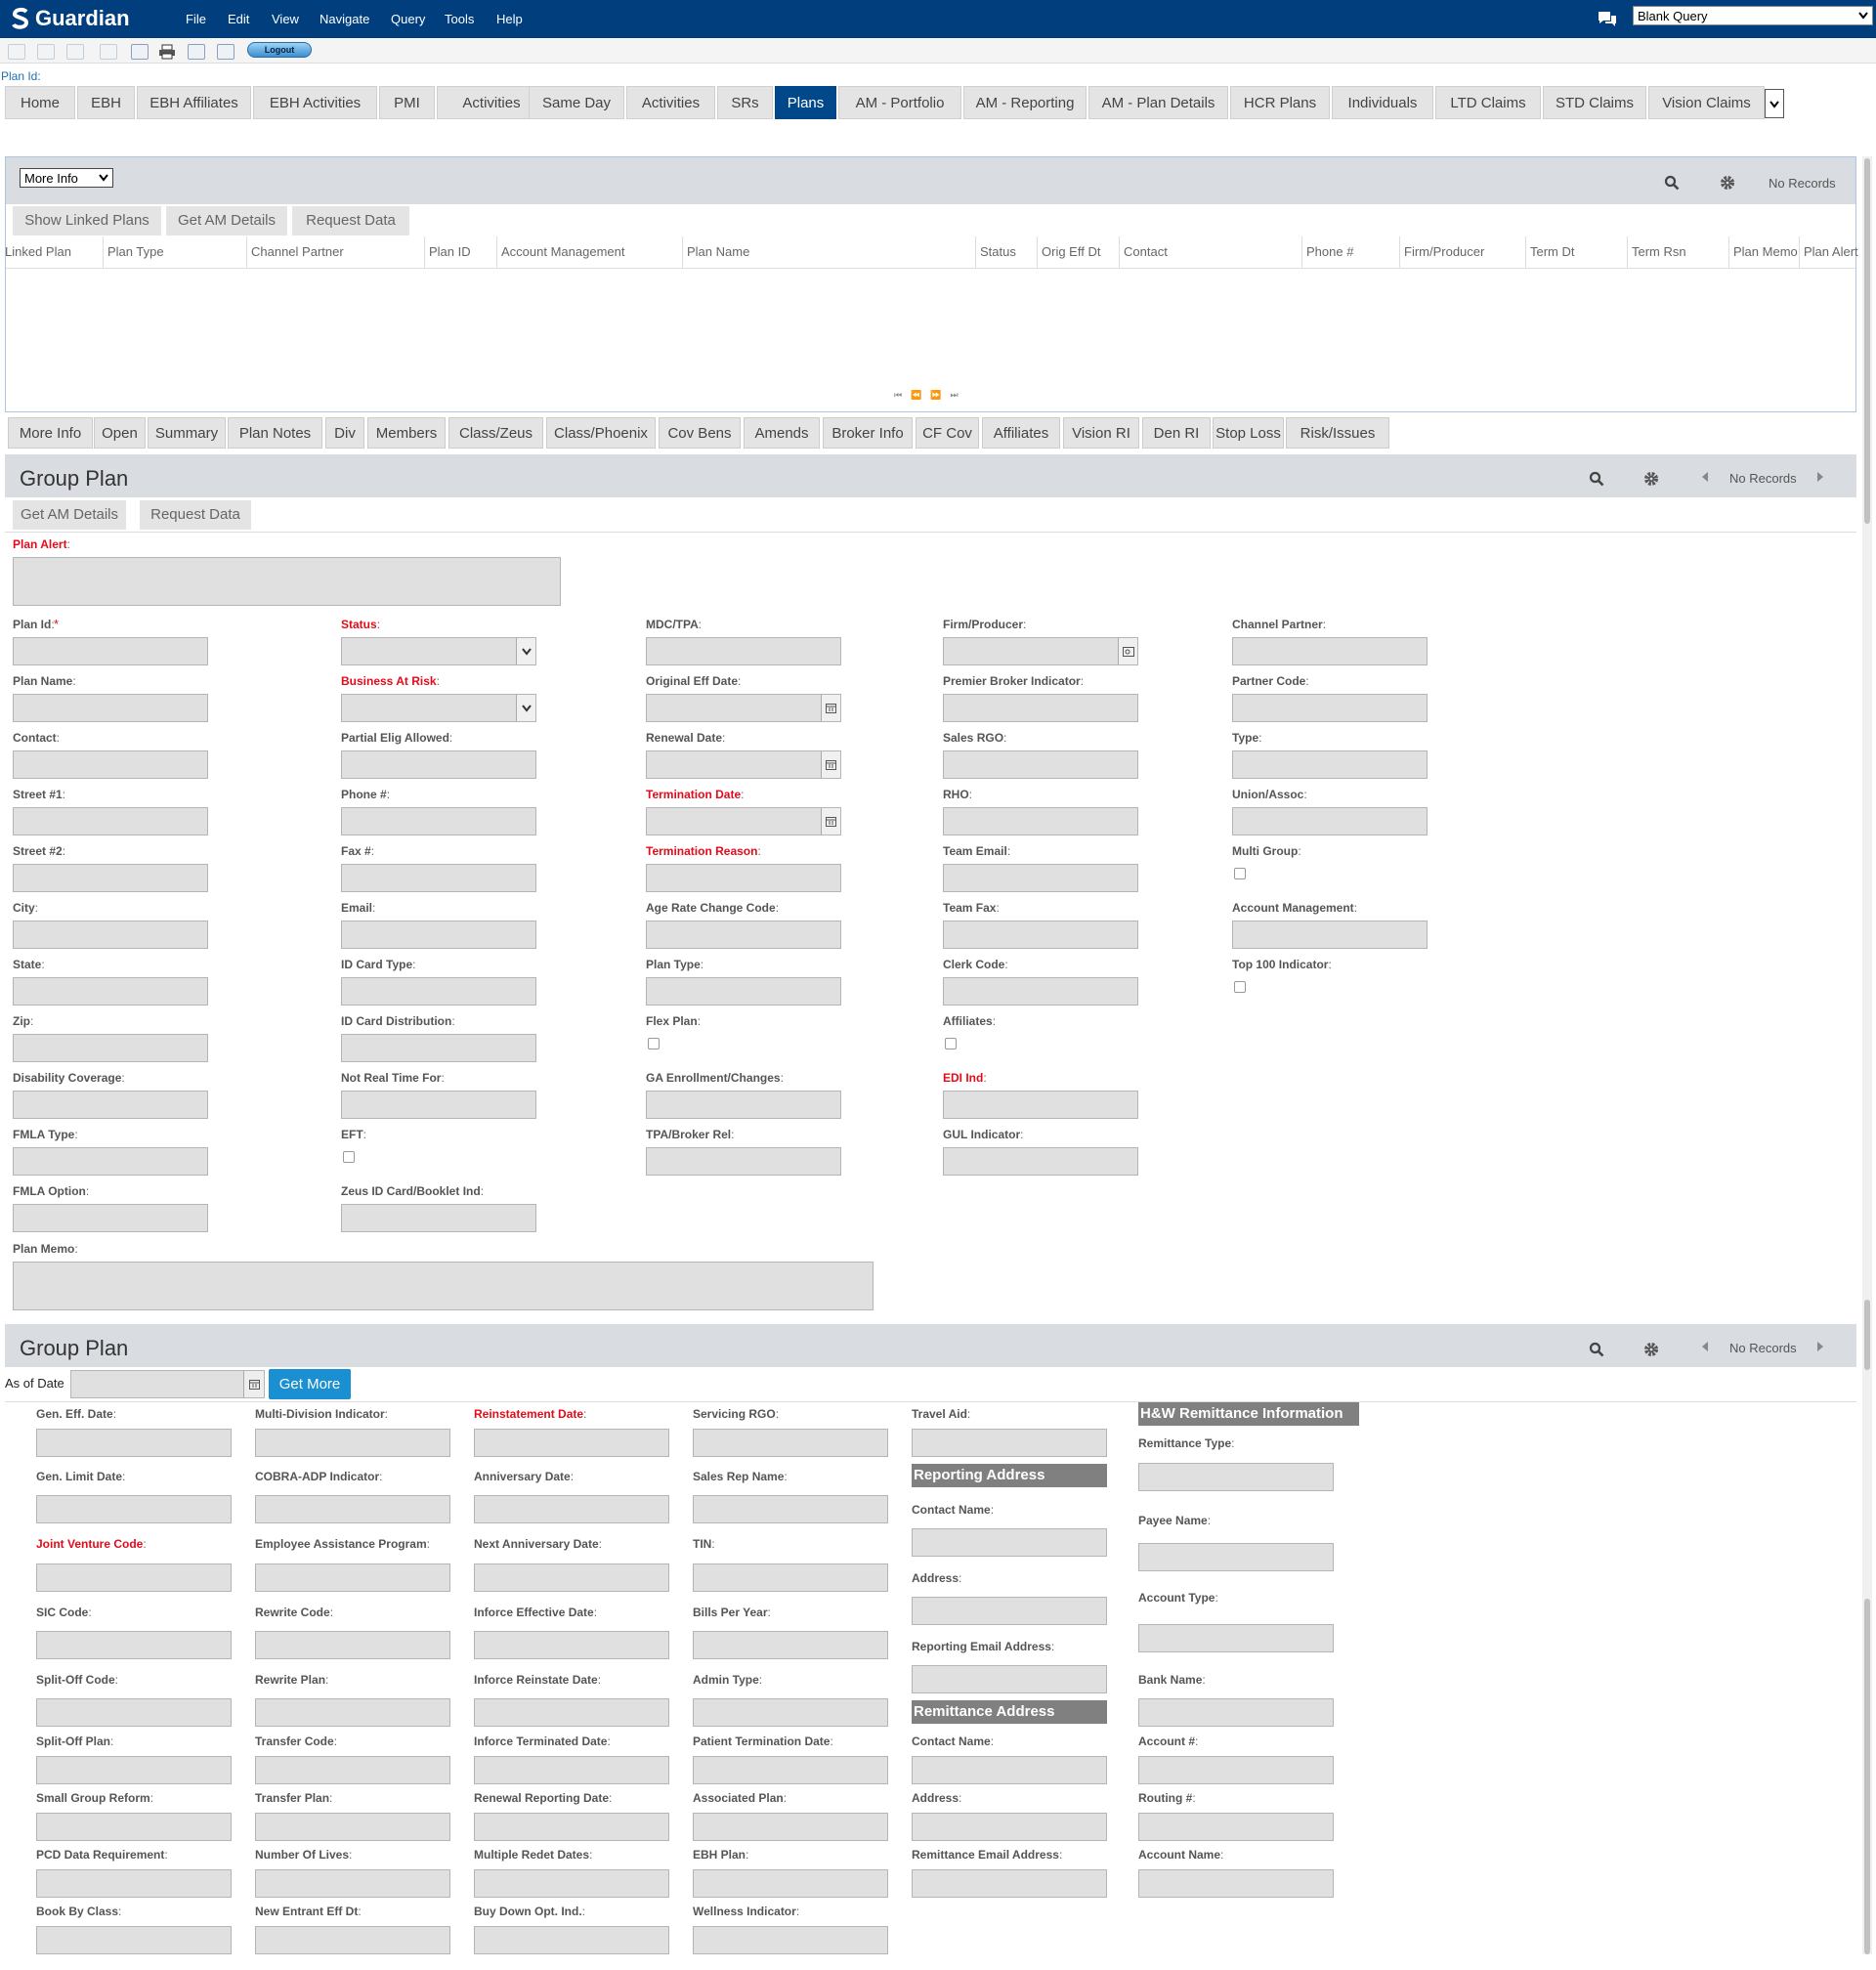  What do you see at coordinates (134, 1577) in the screenshot?
I see `joint-venture-code-input` at bounding box center [134, 1577].